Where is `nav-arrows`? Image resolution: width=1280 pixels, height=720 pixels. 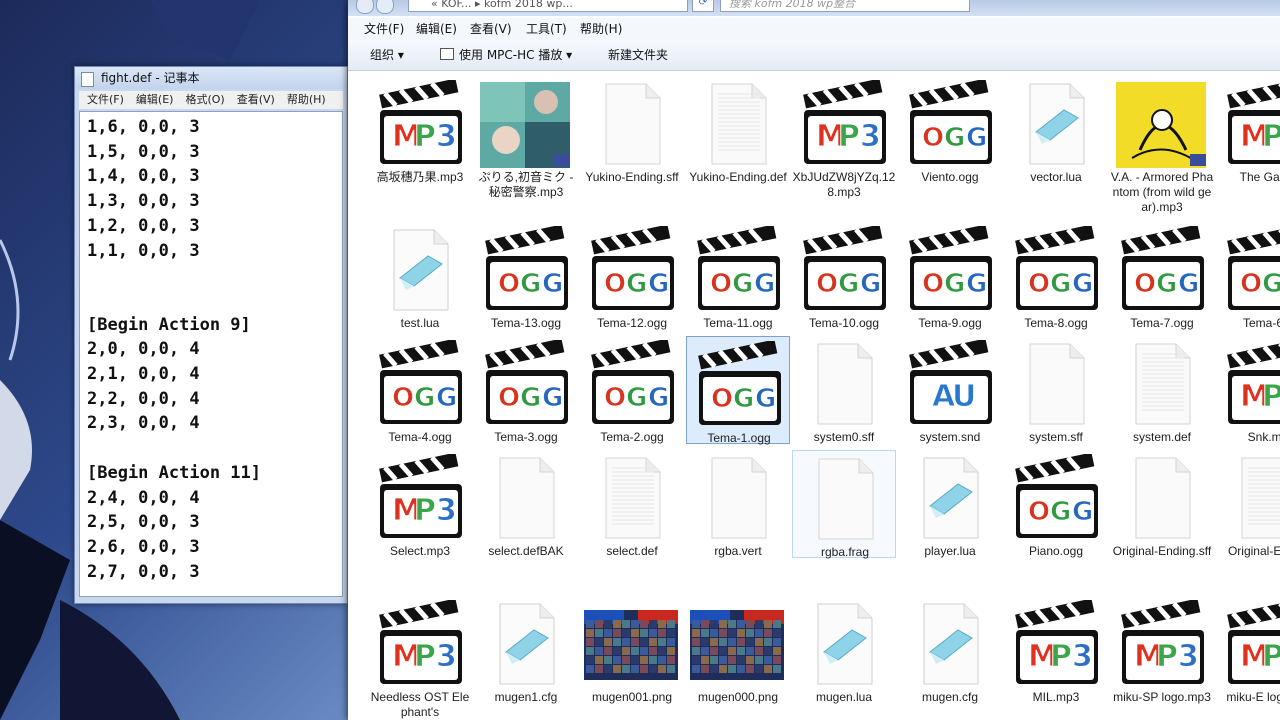 nav-arrows is located at coordinates (376, 7).